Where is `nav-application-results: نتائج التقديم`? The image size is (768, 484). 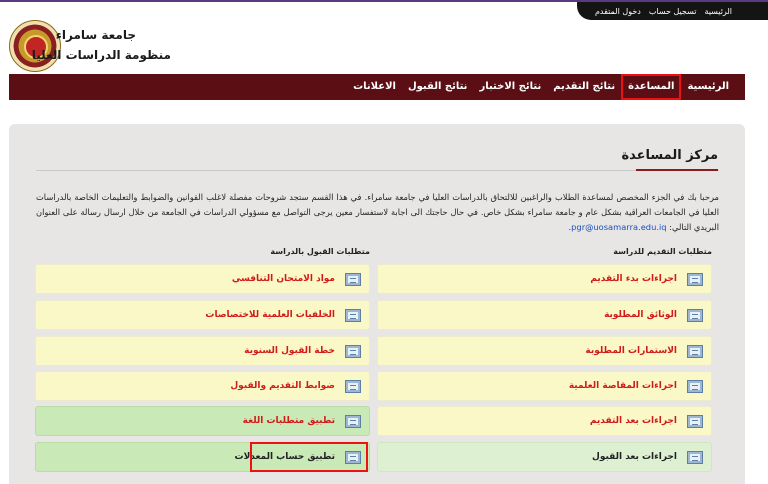
nav-application-results: نتائج التقديم is located at coordinates (584, 87).